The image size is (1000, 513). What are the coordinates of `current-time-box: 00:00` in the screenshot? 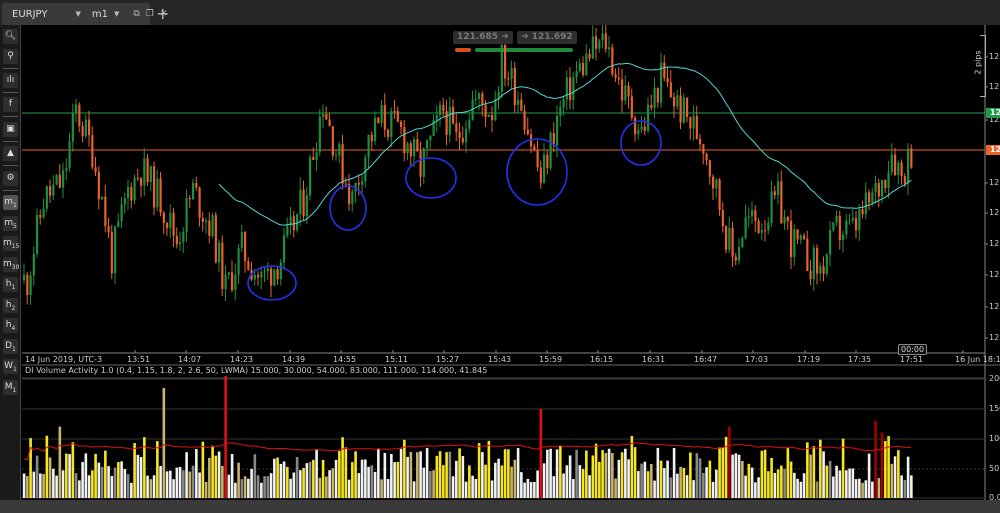 It's located at (913, 349).